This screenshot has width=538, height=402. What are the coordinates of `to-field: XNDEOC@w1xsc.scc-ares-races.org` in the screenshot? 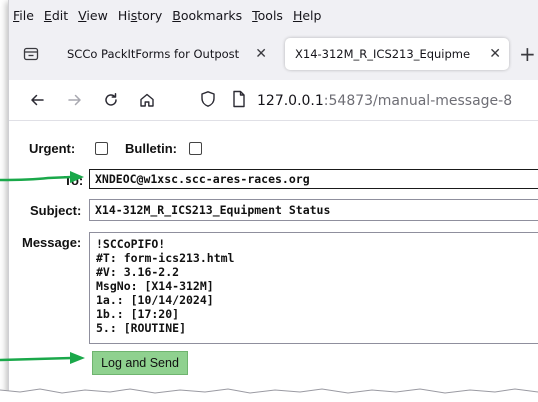 It's located at (313, 179).